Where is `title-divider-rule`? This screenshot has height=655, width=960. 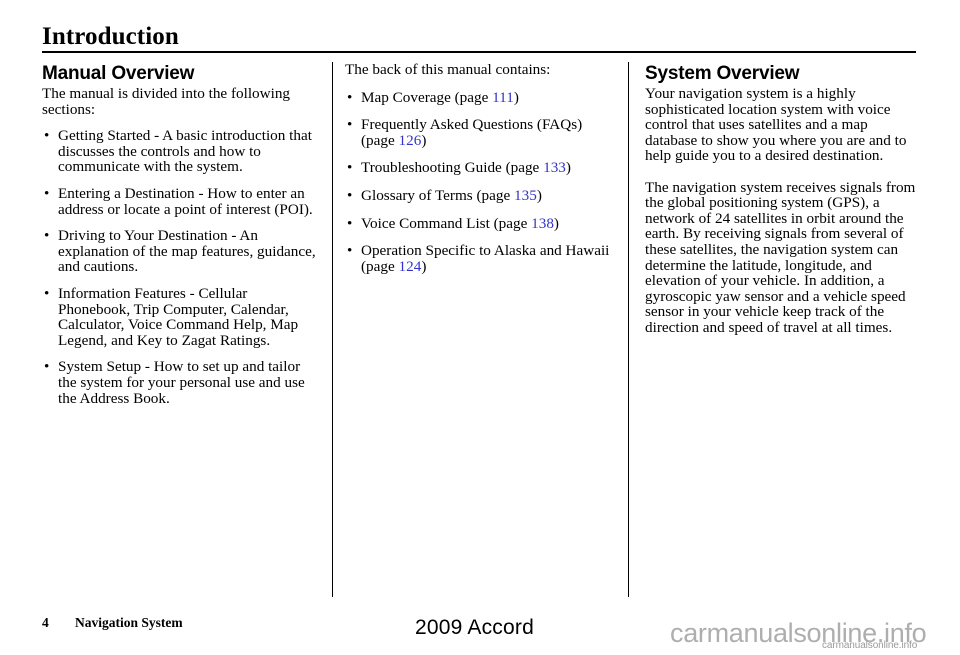 title-divider-rule is located at coordinates (479, 52).